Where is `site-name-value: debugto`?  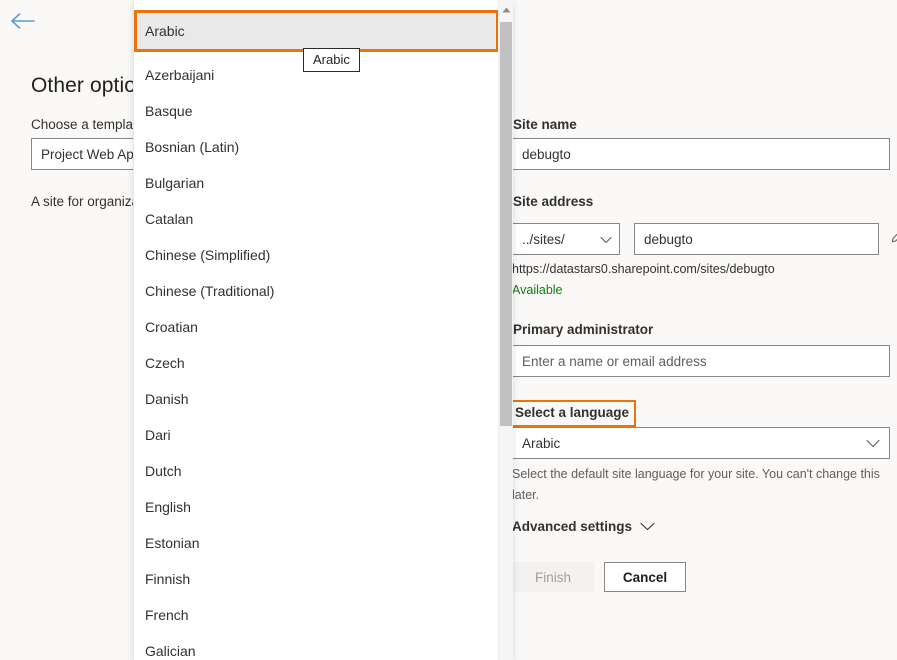 site-name-value: debugto is located at coordinates (546, 154).